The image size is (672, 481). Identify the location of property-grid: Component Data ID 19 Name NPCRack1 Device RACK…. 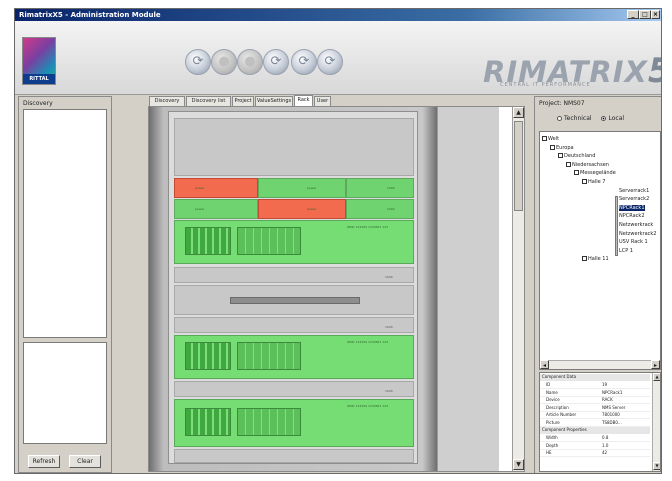
(600, 422).